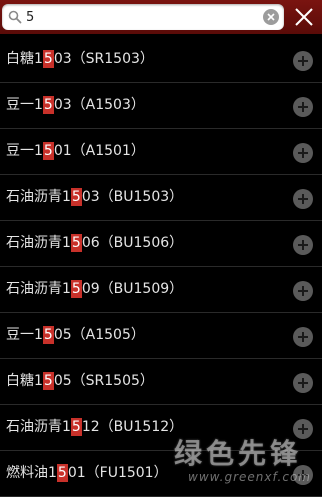  I want to click on list-item: 燃料油1501（FU1501）, so click(161, 474).